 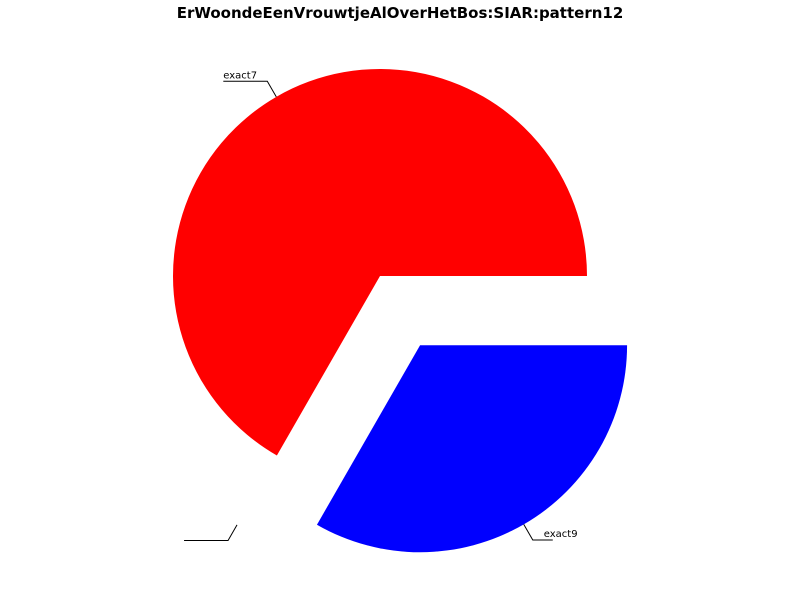 I want to click on slice-exact7-label: exact7, so click(x=240, y=75).